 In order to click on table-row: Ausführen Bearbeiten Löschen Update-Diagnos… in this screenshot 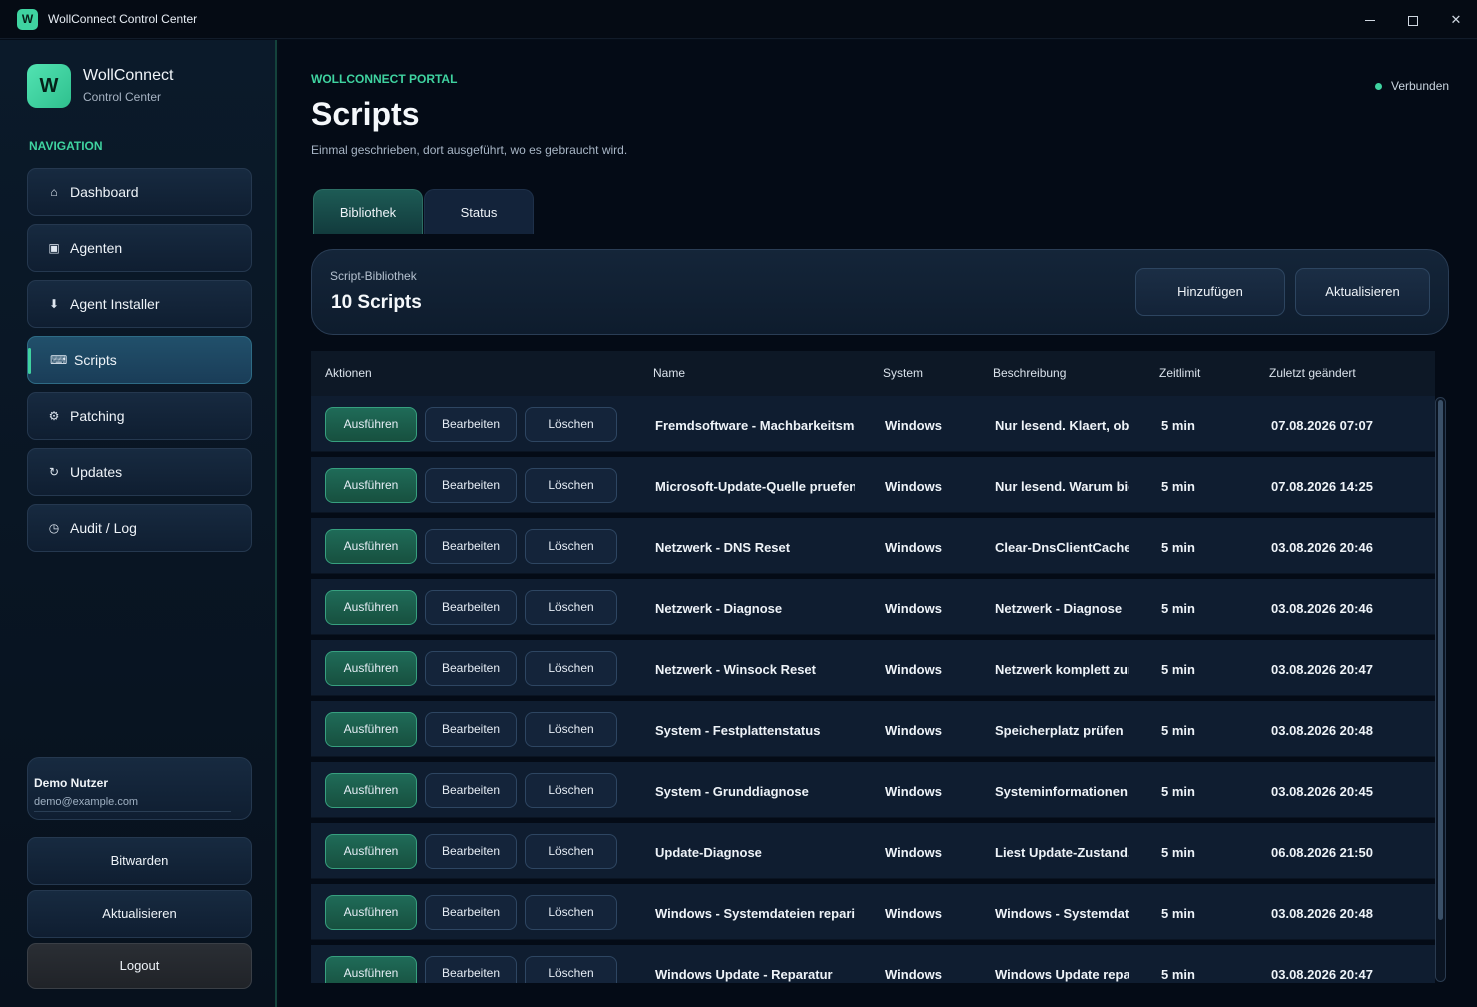, I will do `click(873, 851)`.